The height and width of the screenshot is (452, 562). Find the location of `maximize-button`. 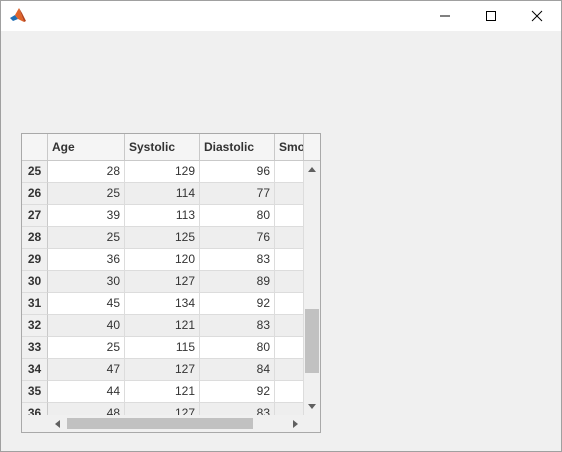

maximize-button is located at coordinates (491, 16).